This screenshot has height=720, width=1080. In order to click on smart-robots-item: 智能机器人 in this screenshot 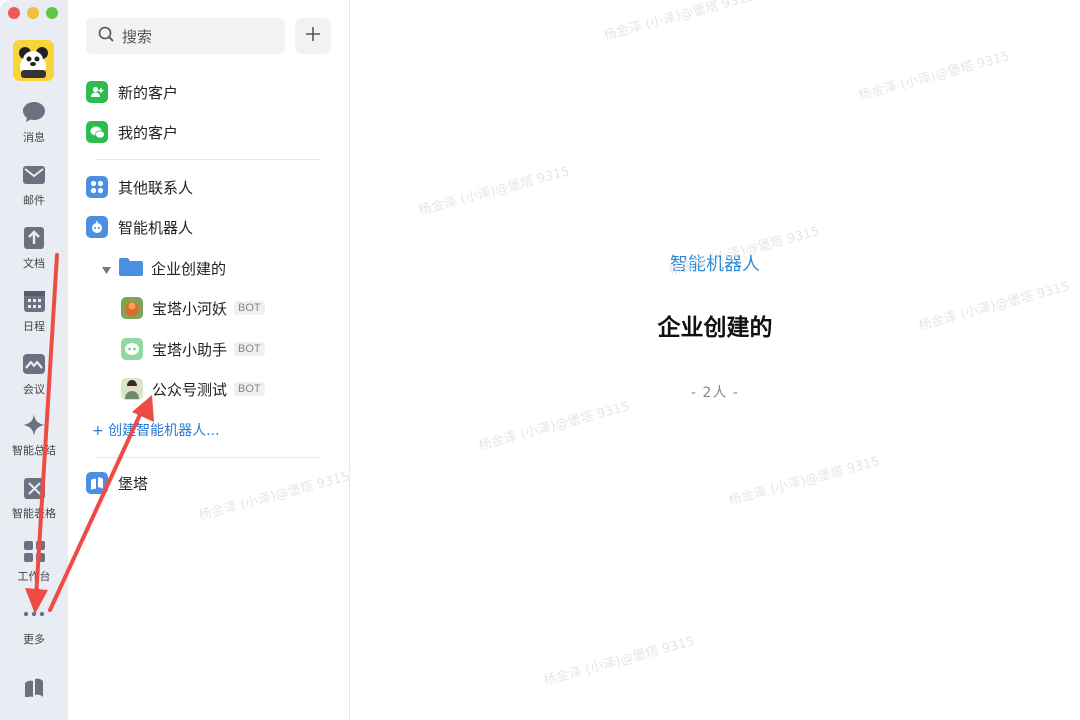, I will do `click(139, 227)`.